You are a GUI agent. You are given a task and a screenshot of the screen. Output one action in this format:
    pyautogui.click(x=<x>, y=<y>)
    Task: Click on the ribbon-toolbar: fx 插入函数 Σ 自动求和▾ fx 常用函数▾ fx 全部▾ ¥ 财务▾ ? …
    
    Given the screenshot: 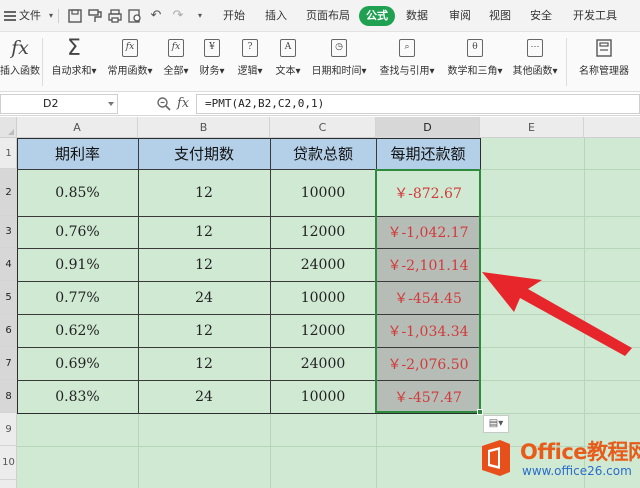 What is the action you would take?
    pyautogui.click(x=320, y=62)
    